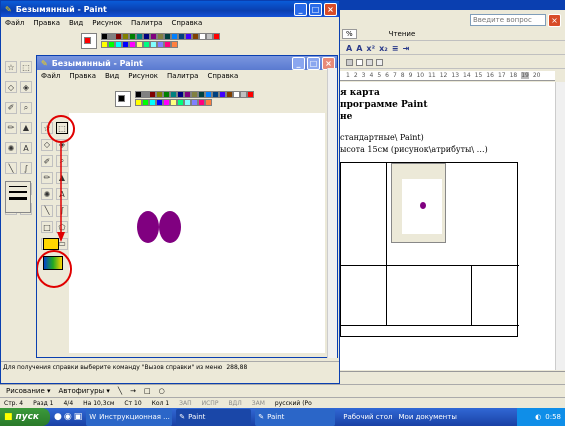  Describe the element at coordinates (395, 48) in the screenshot. I see `list-icon: ≡` at that location.